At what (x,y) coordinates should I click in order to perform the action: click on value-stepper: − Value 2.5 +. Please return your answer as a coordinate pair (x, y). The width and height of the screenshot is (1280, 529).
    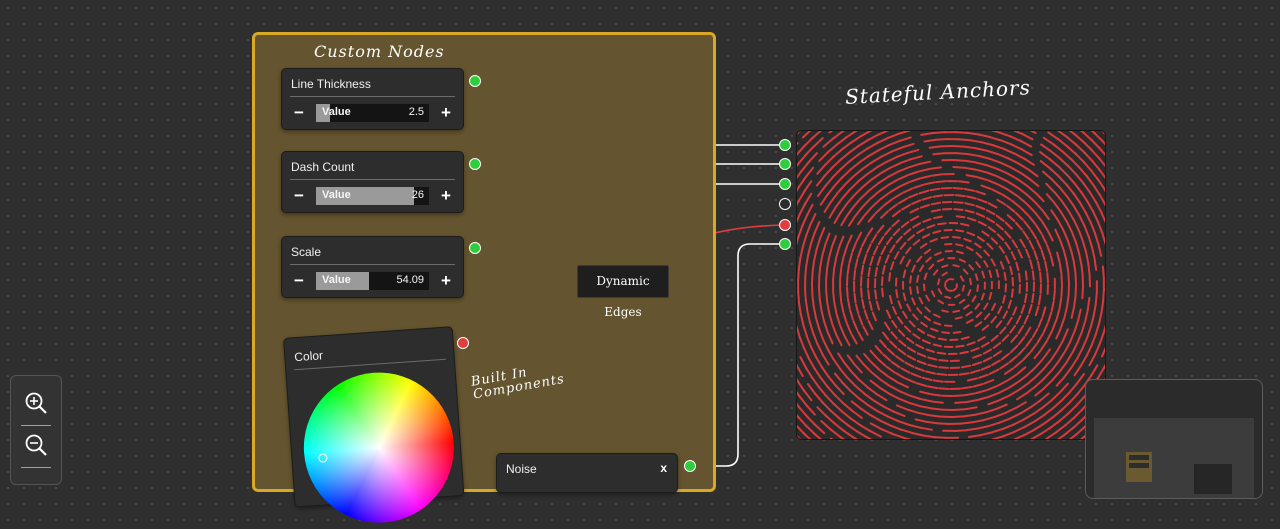
    Looking at the image, I should click on (372, 114).